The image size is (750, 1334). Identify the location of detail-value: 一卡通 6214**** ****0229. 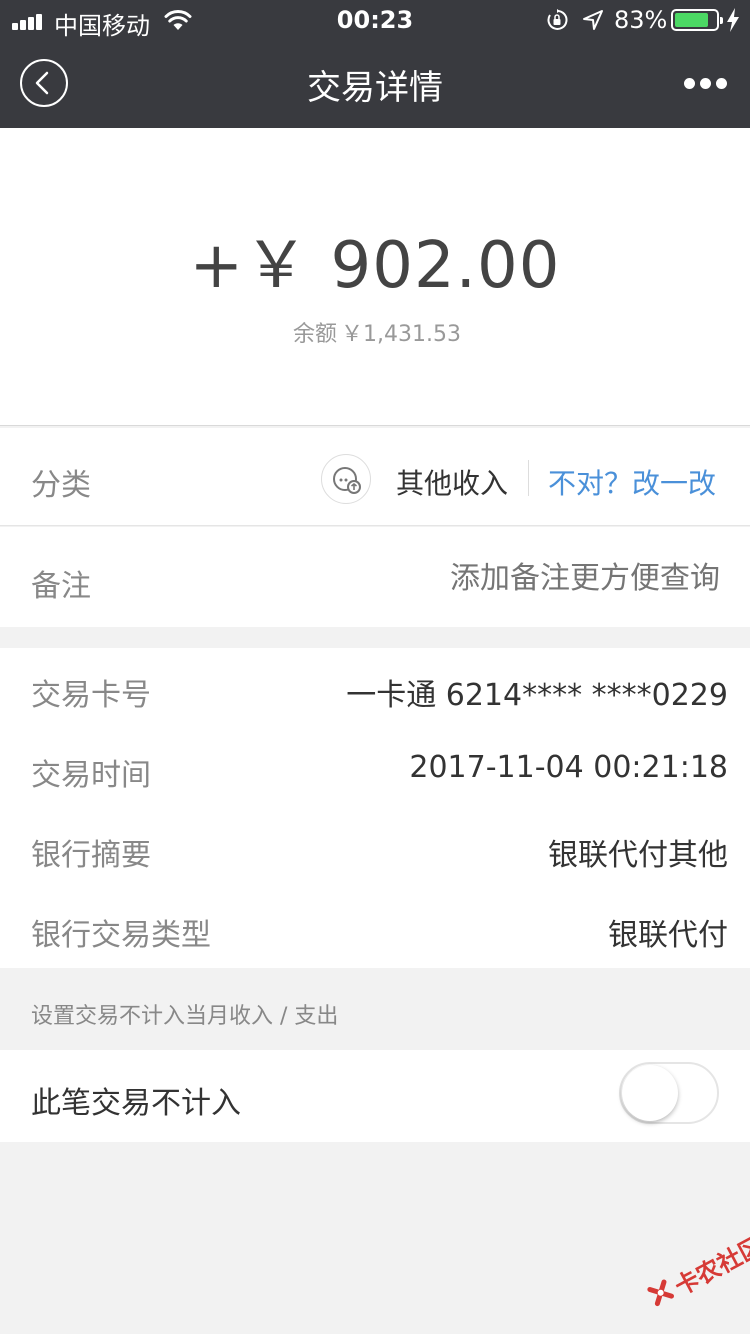
(537, 695).